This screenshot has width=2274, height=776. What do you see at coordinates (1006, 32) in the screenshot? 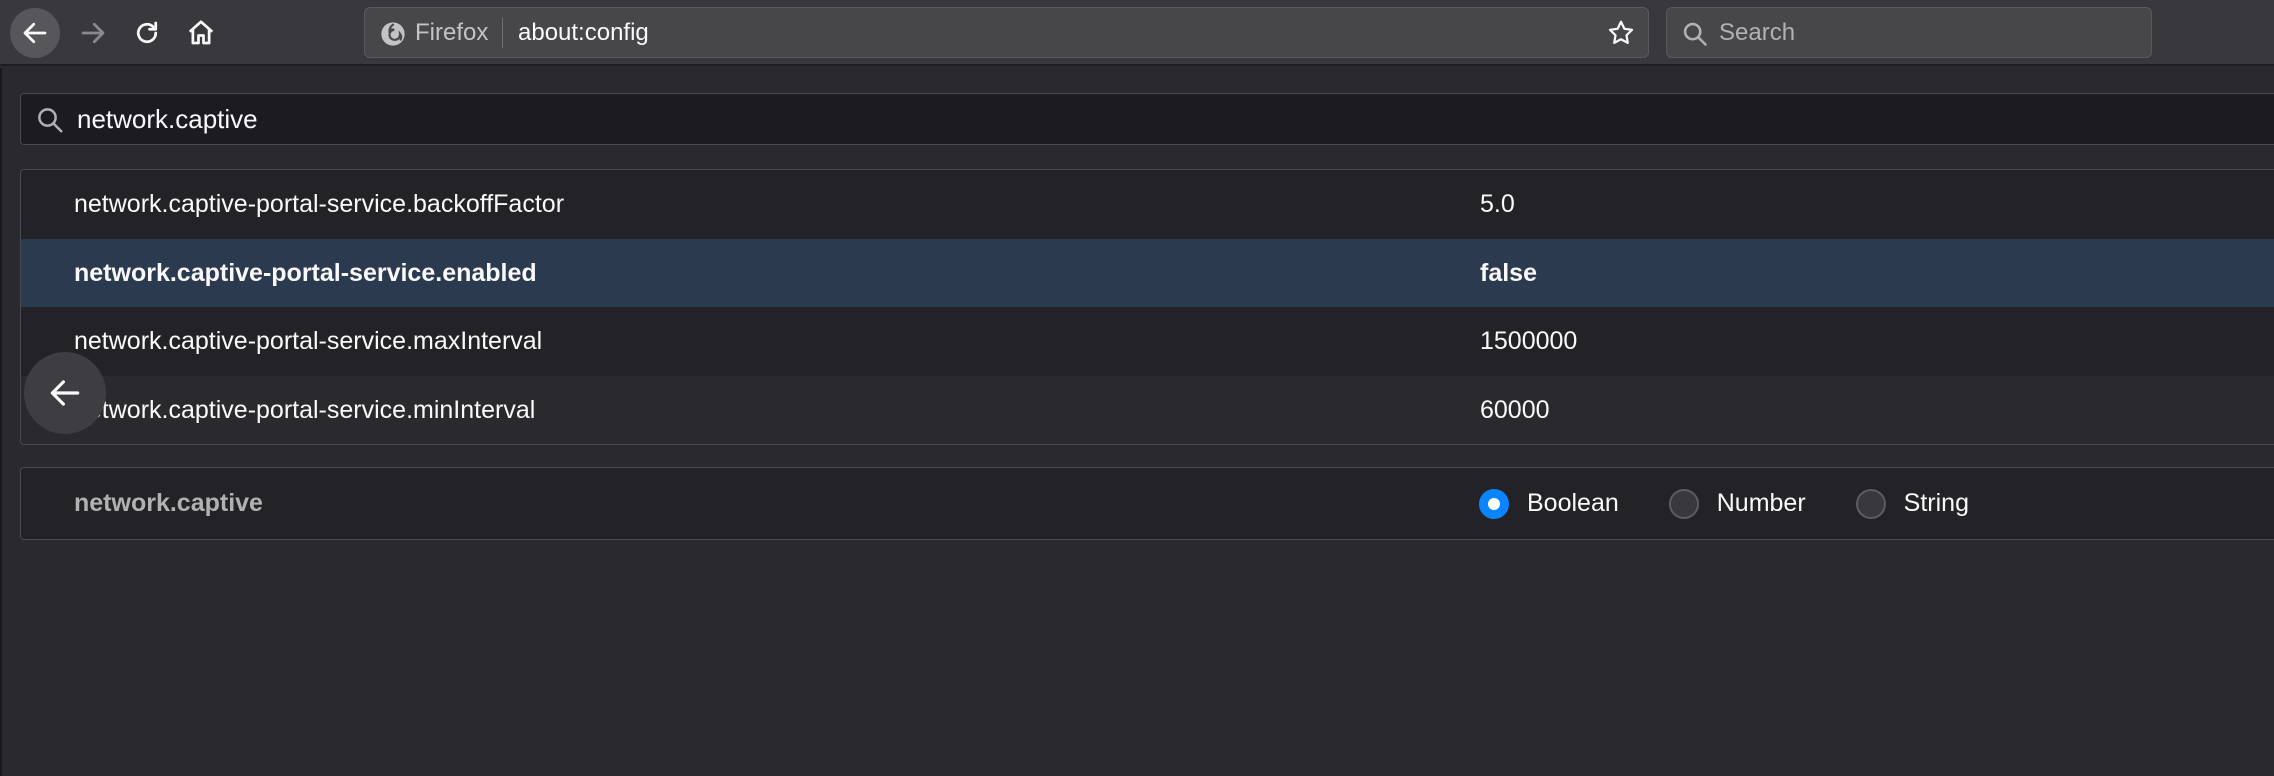
I see `address-bar: Firefox about:config` at bounding box center [1006, 32].